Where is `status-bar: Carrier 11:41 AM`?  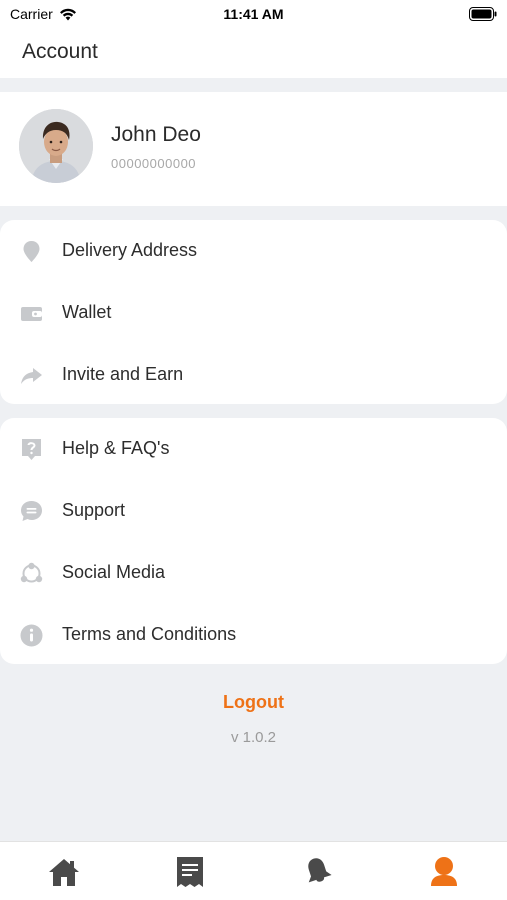
status-bar: Carrier 11:41 AM is located at coordinates (253, 14).